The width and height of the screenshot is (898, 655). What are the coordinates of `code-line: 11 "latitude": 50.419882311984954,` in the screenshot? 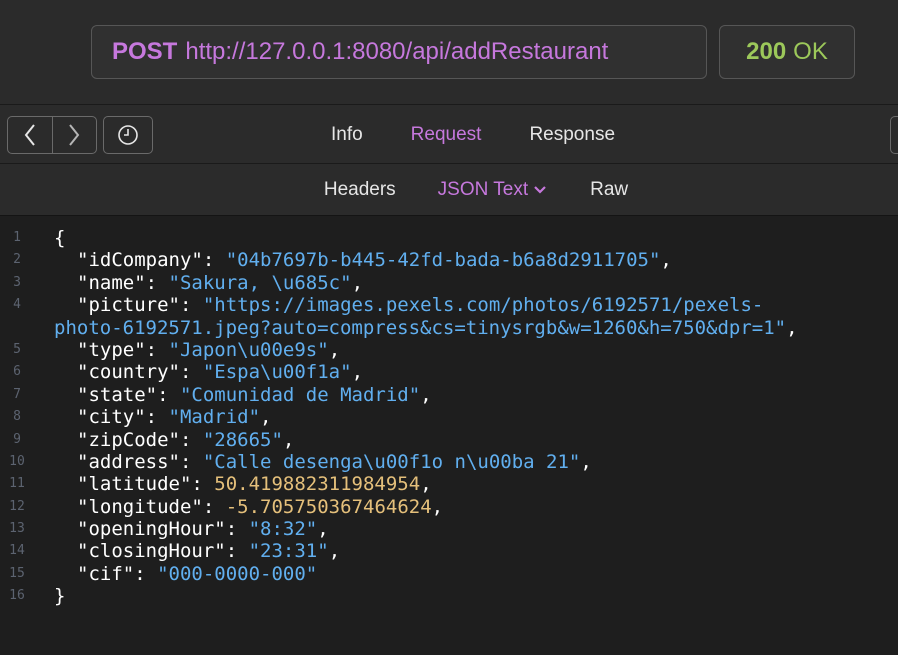 It's located at (449, 484).